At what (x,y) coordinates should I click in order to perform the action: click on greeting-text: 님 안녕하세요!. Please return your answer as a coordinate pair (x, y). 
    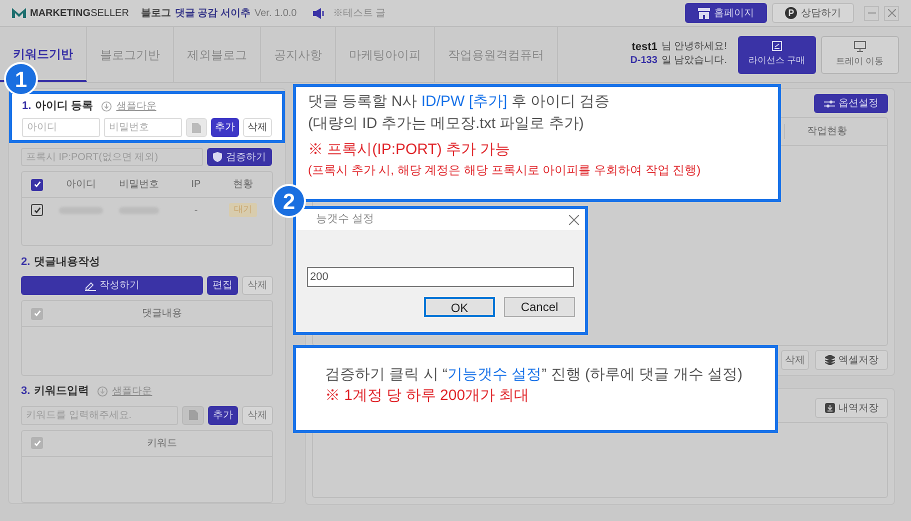
    Looking at the image, I should click on (694, 47).